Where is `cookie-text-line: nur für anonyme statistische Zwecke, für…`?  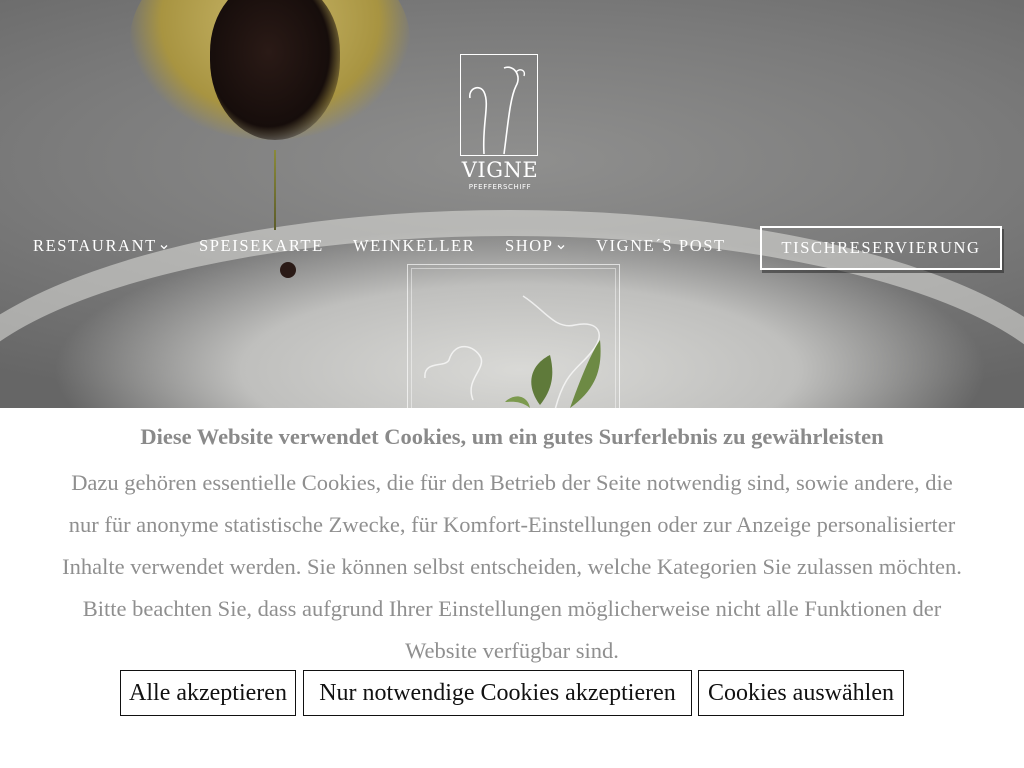 cookie-text-line: nur für anonyme statistische Zwecke, für… is located at coordinates (512, 524).